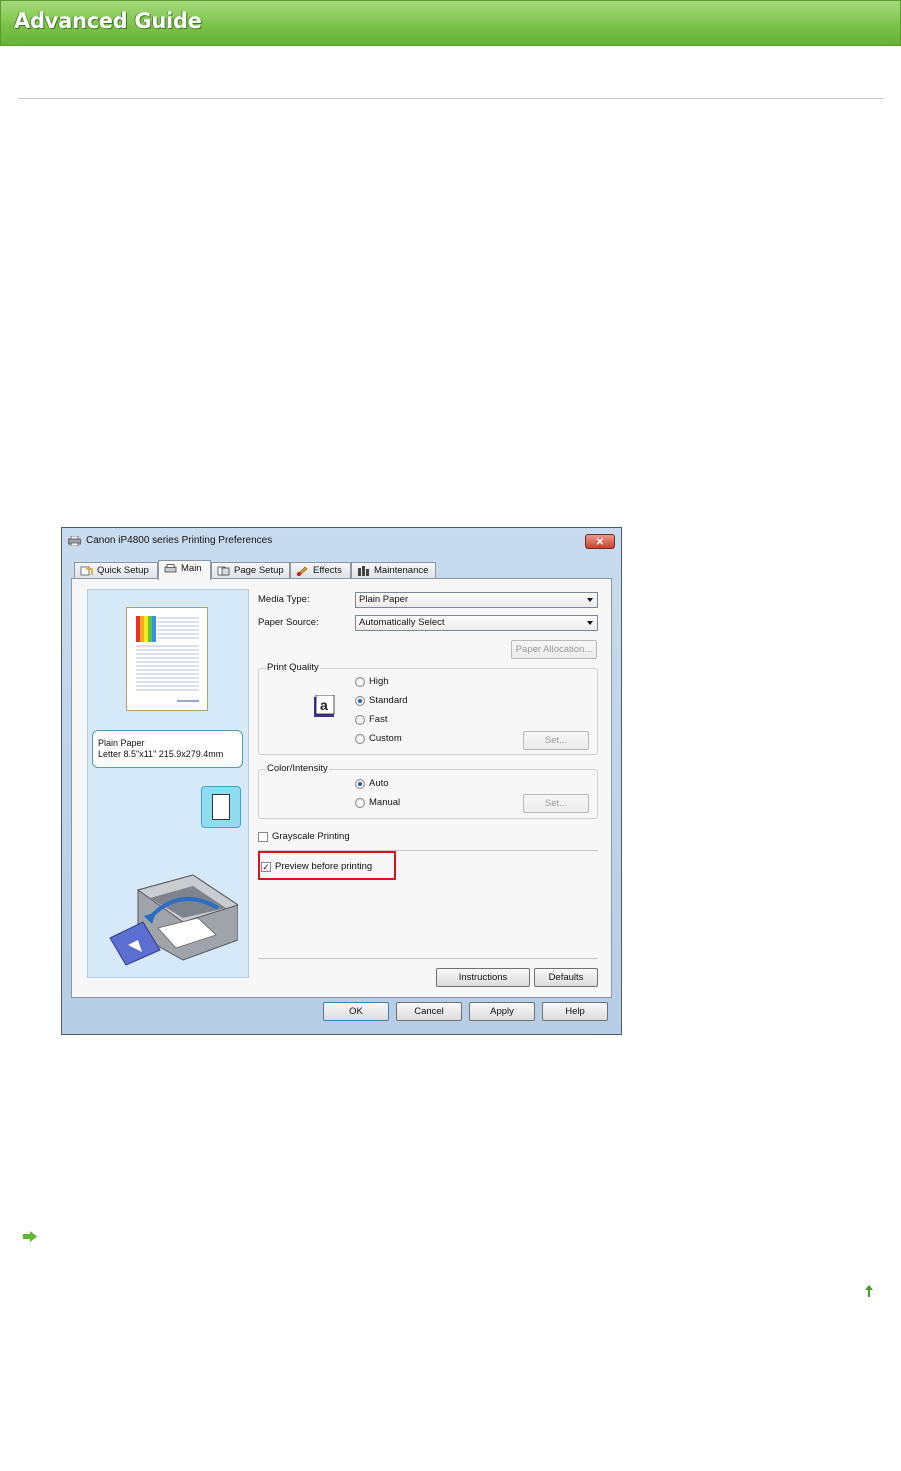 The width and height of the screenshot is (901, 1471). I want to click on quality-standard-radio, so click(360, 701).